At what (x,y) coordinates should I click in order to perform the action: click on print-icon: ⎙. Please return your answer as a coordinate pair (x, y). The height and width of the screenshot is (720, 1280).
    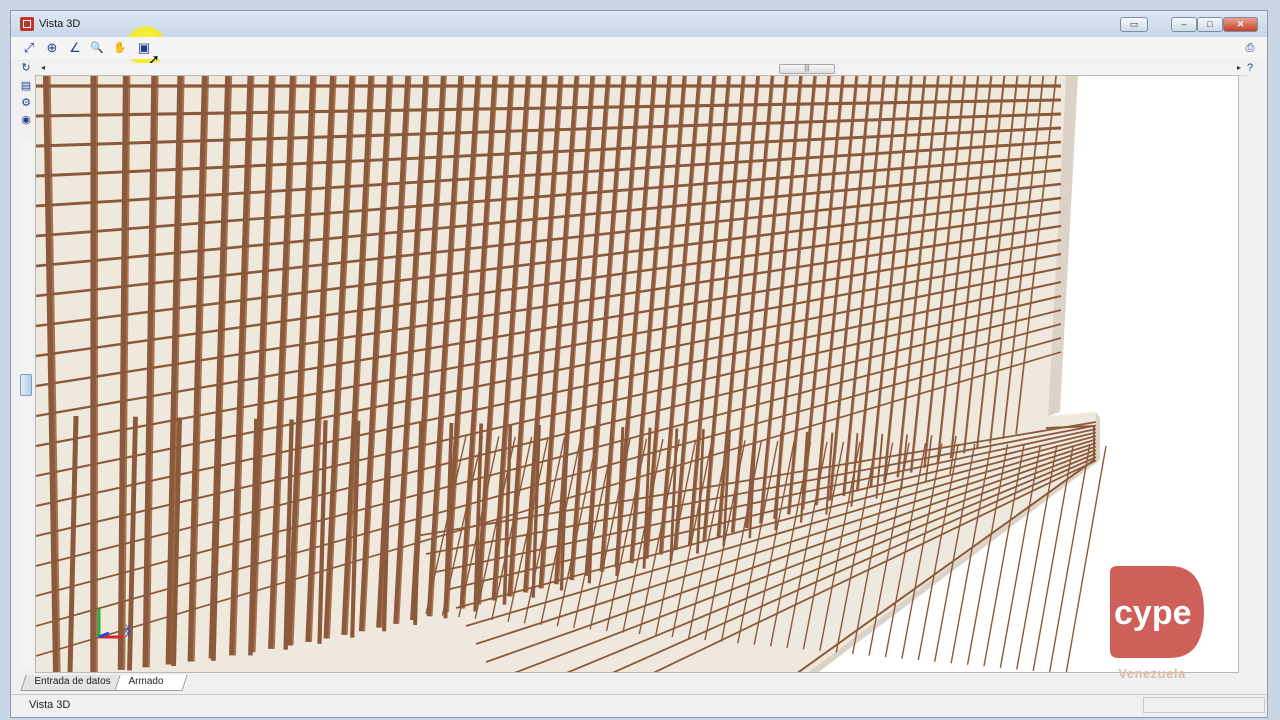
    Looking at the image, I should click on (1250, 48).